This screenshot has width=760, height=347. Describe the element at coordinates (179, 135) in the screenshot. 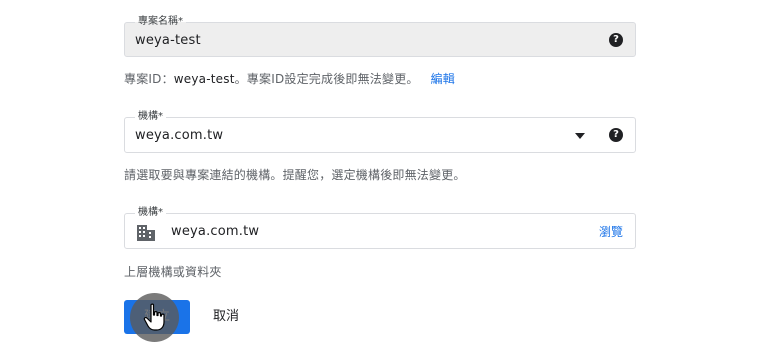

I see `organization-value: weya.com.tw` at that location.